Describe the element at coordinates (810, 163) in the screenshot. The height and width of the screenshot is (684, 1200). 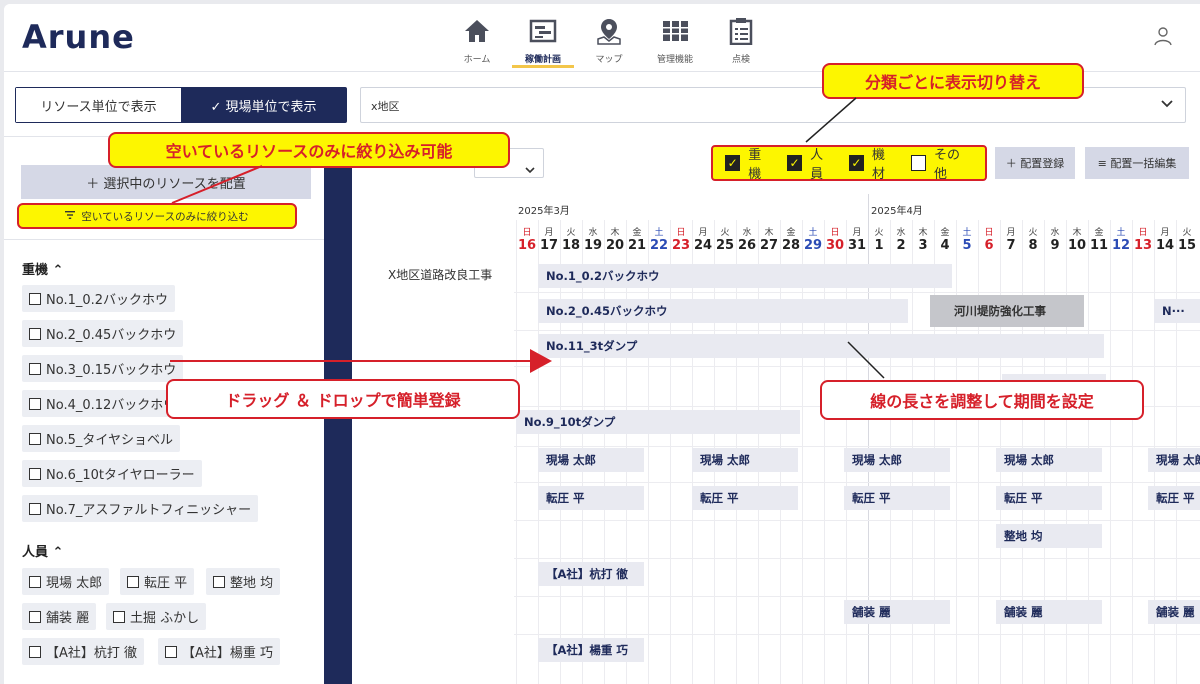
I see `category-personnel: ✓ 人員` at that location.